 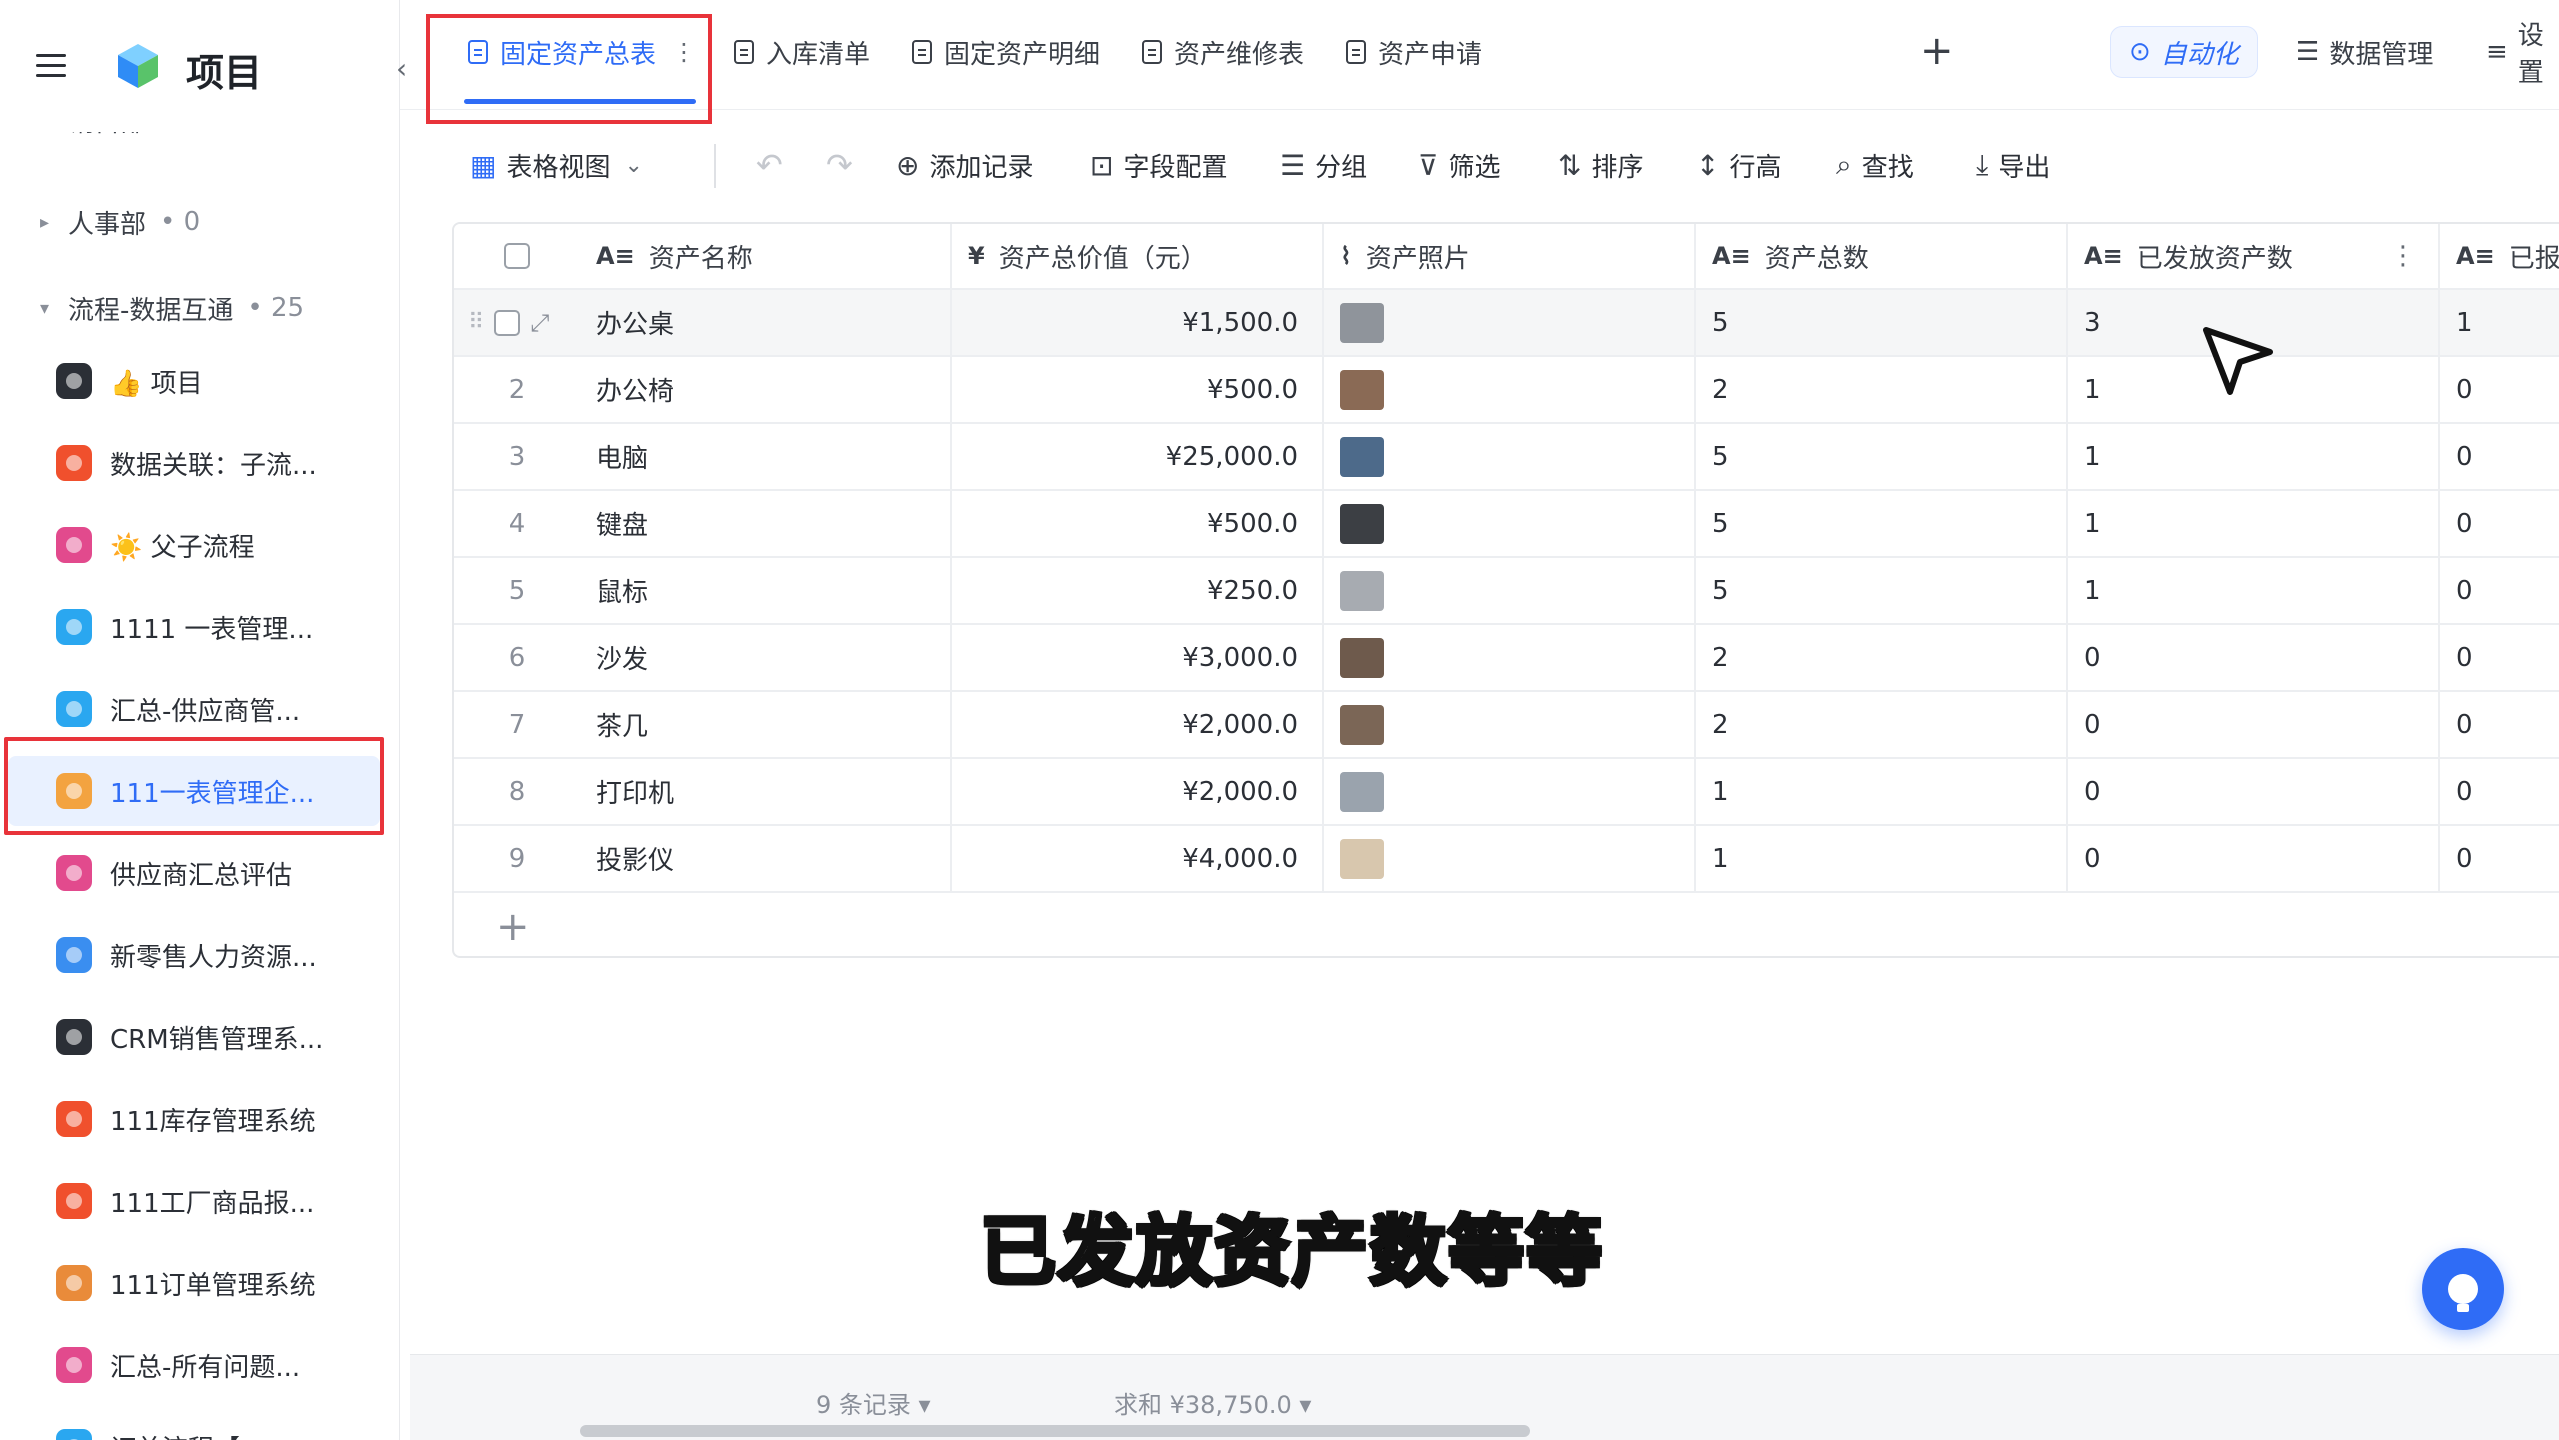 What do you see at coordinates (1323, 165) in the screenshot?
I see `group-button: ☰ 分组` at bounding box center [1323, 165].